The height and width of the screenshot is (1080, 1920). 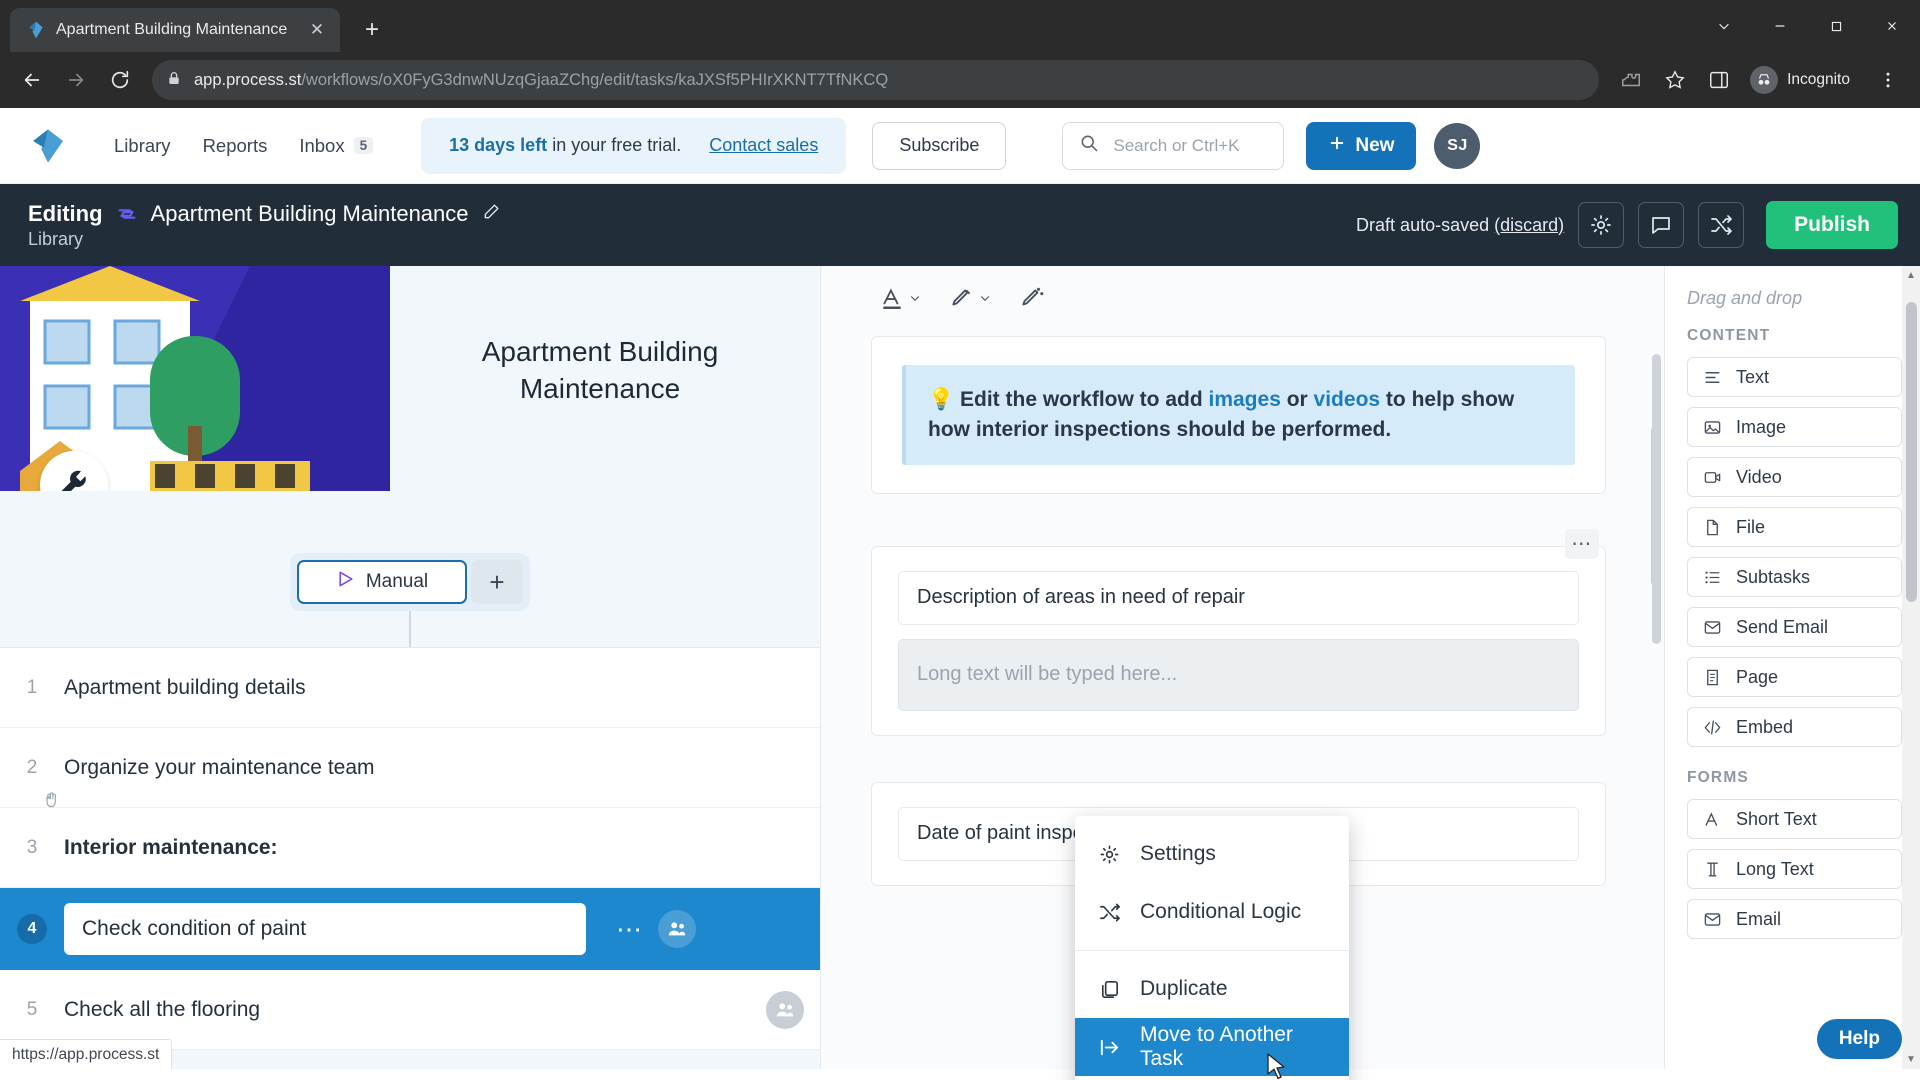 I want to click on trial-message: 13 days left in your free trial., so click(x=565, y=145).